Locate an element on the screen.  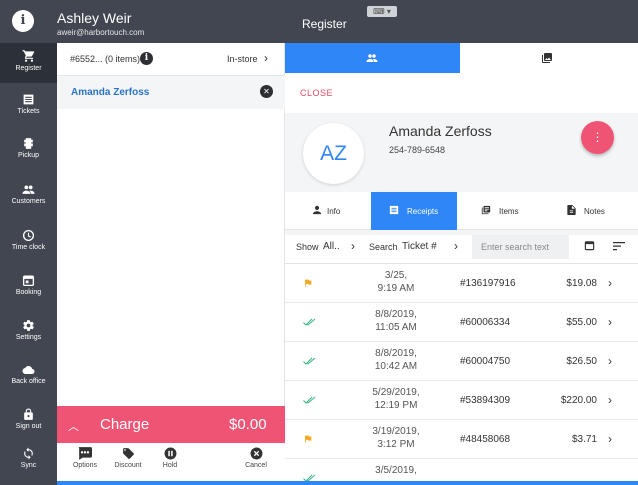
sidebar-item-label: Time clock is located at coordinates (28, 247).